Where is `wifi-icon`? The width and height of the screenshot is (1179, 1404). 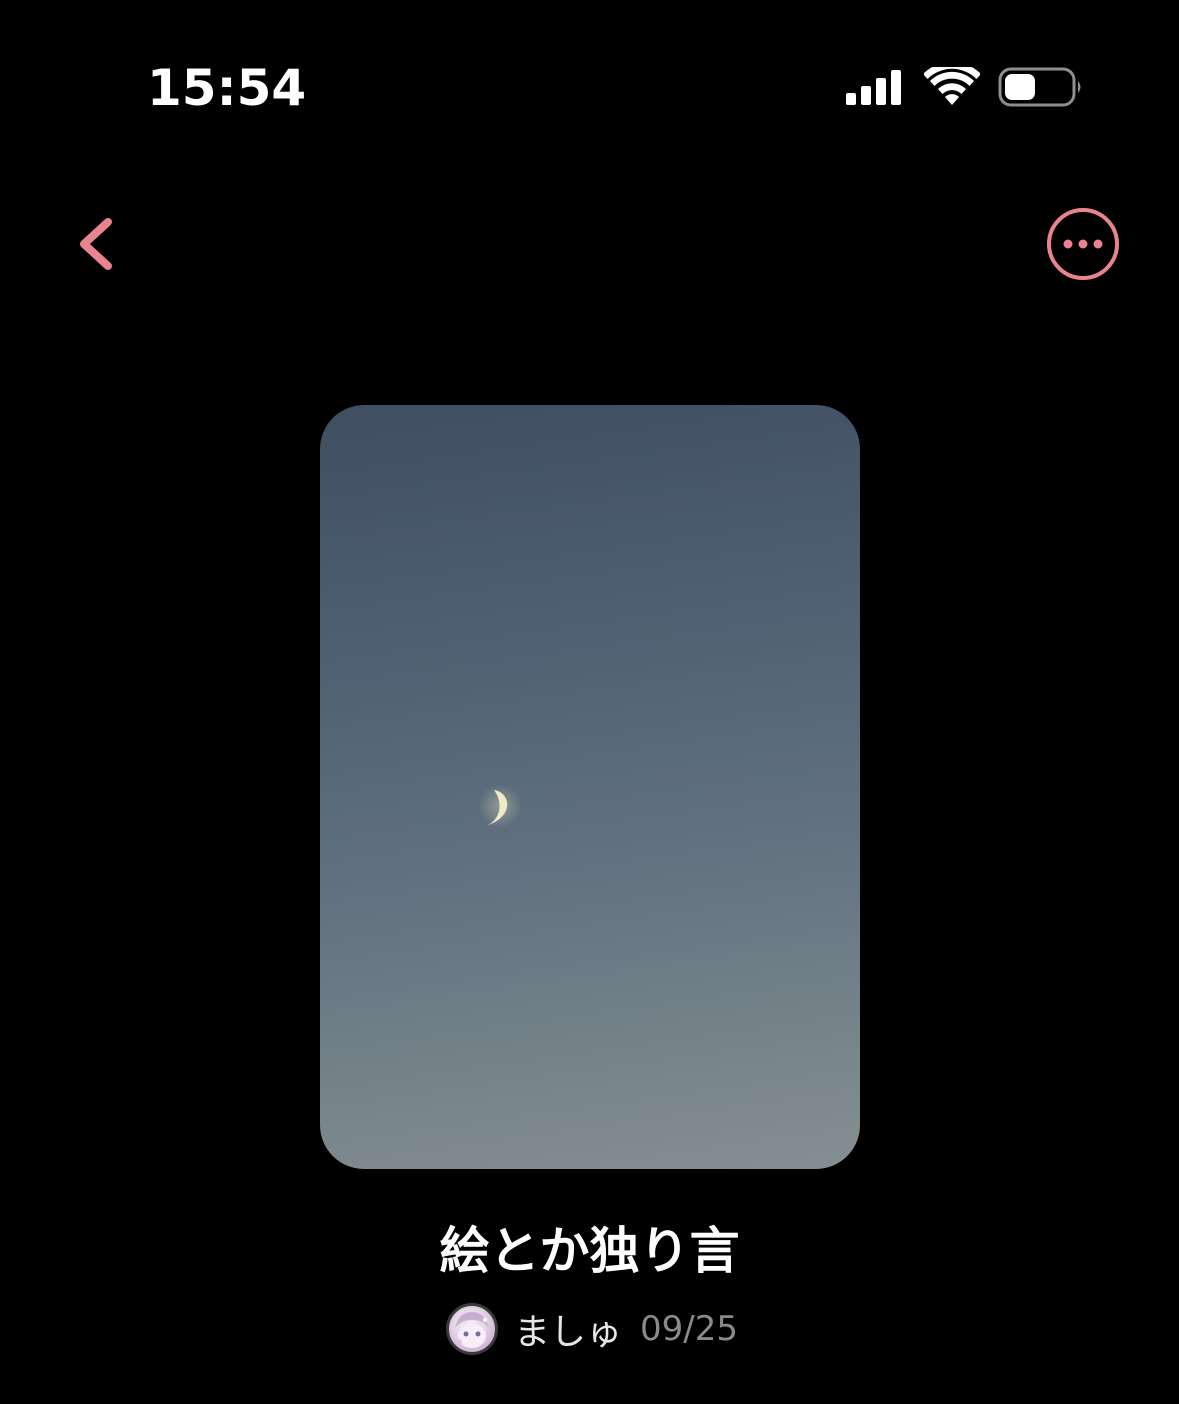 wifi-icon is located at coordinates (952, 86).